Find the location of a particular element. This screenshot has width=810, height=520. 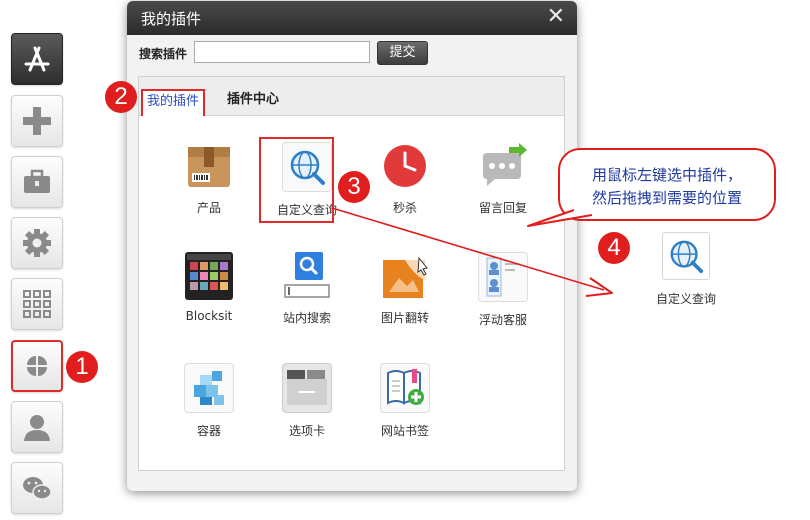

toolbox-icon is located at coordinates (37, 181).